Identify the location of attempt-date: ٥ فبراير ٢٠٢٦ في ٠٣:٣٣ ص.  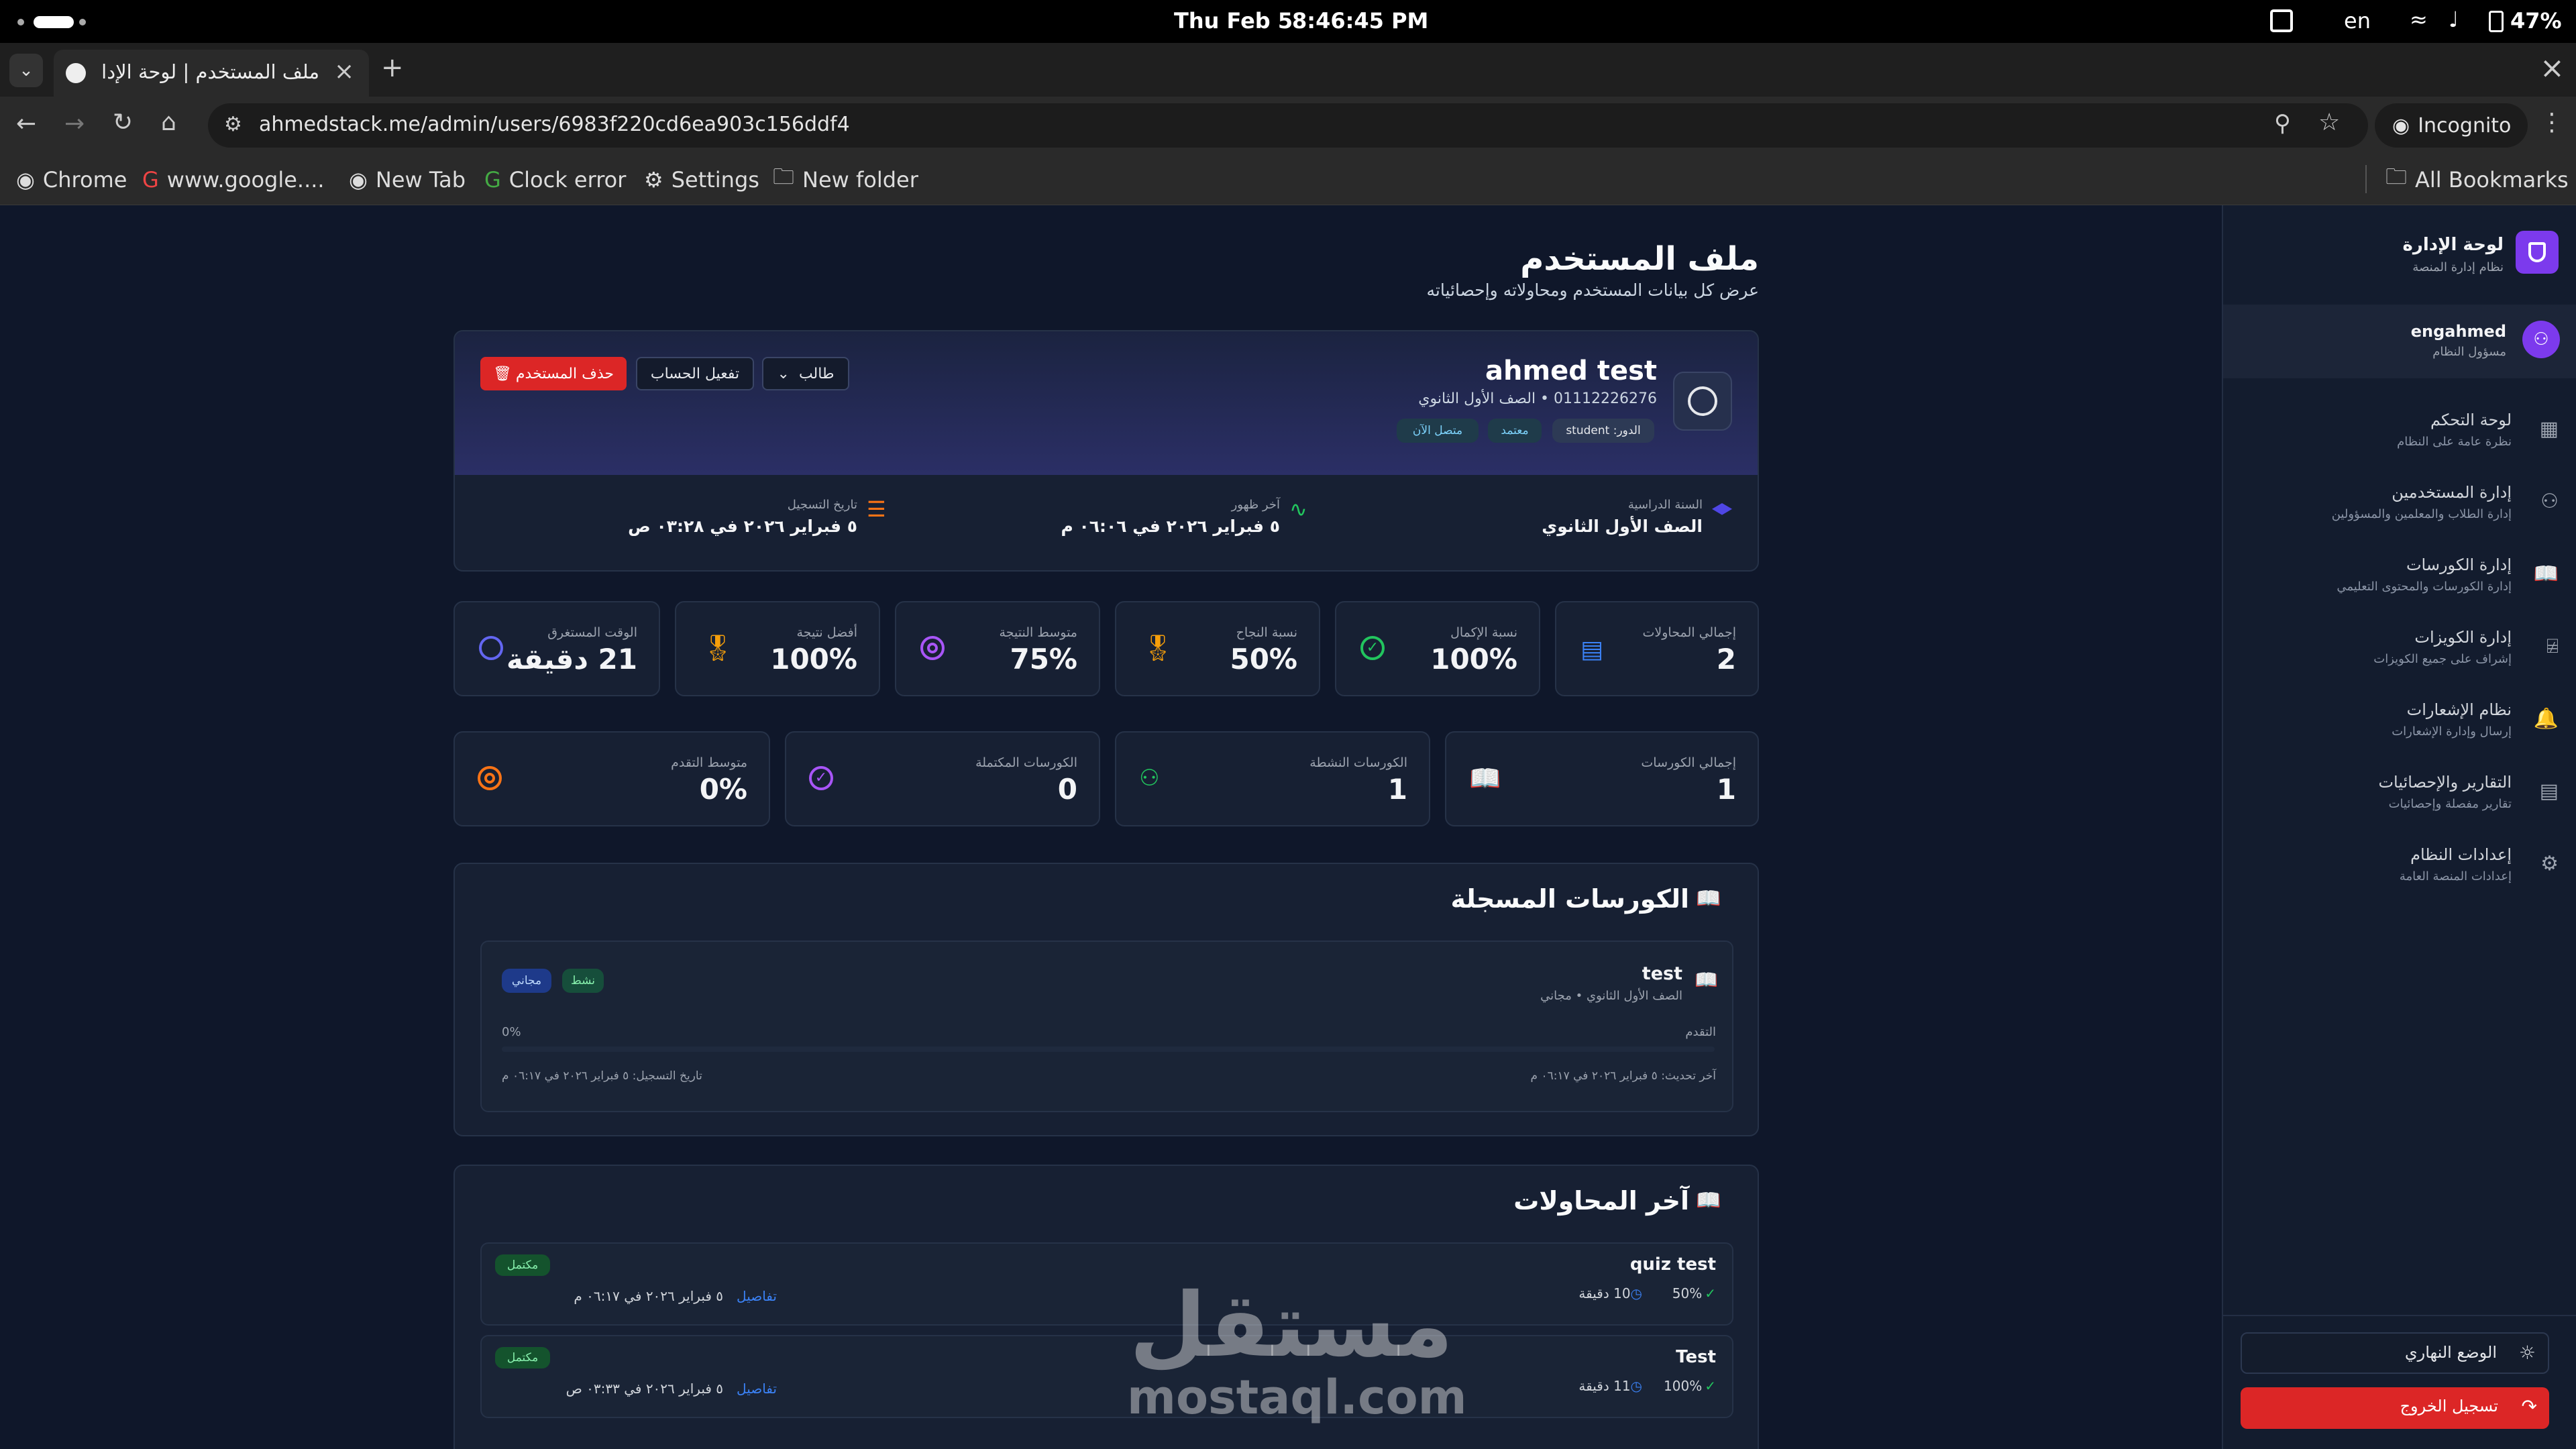
(645, 1389).